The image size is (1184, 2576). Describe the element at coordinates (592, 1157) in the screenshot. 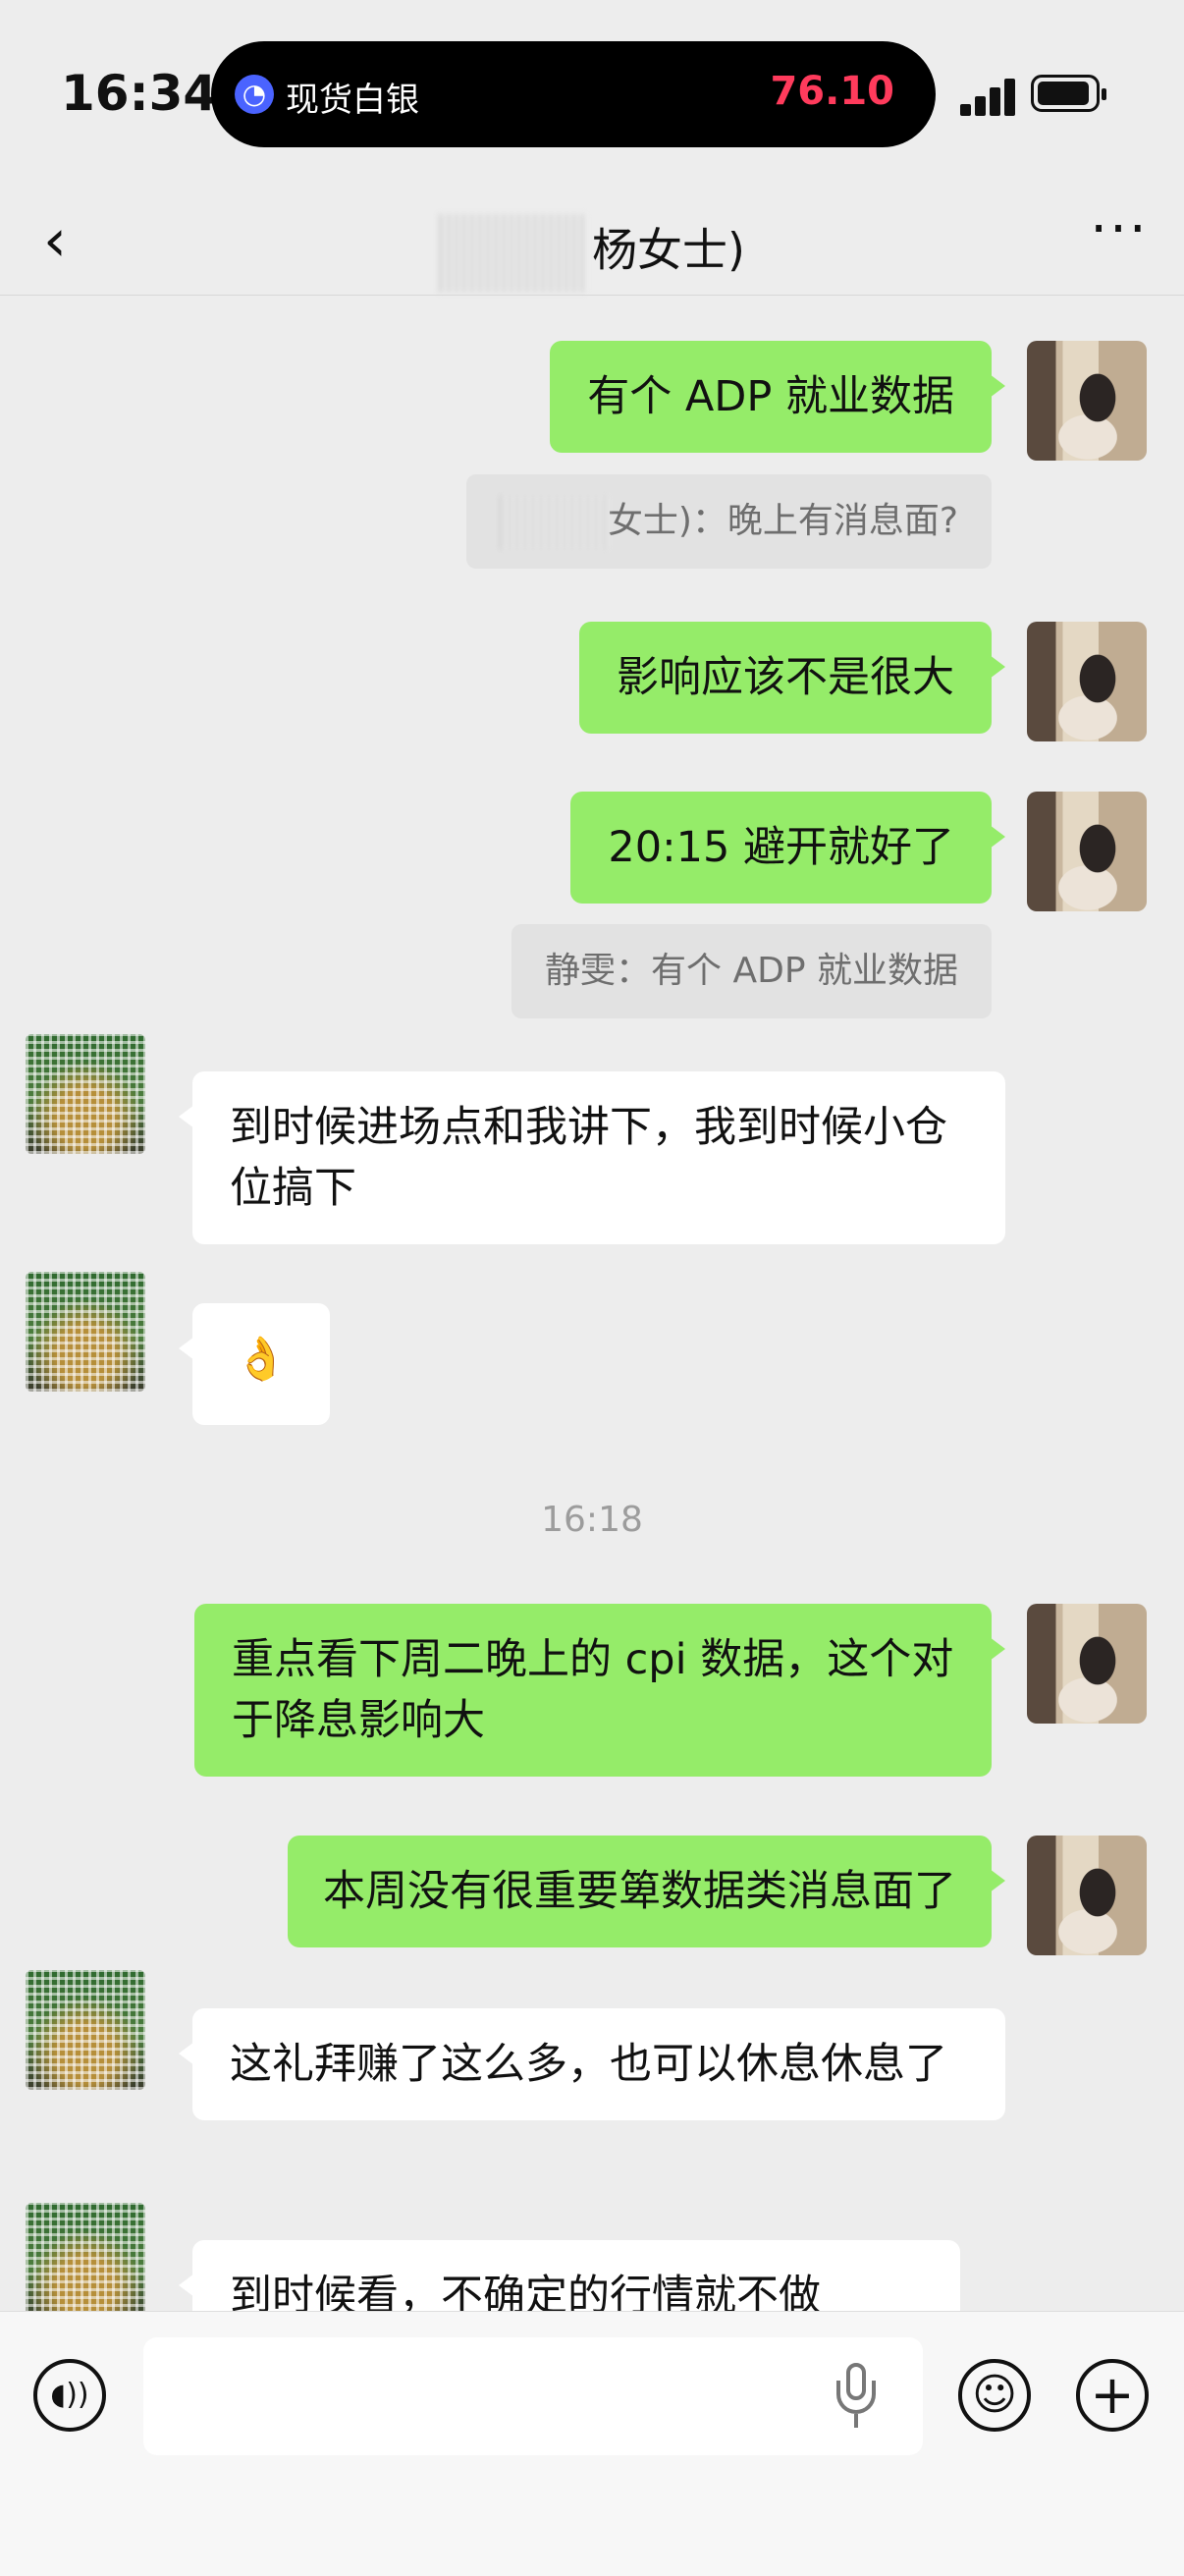

I see `contact-message-bubble: 到时候进场点和我讲下，我到时候小仓位搞下` at that location.